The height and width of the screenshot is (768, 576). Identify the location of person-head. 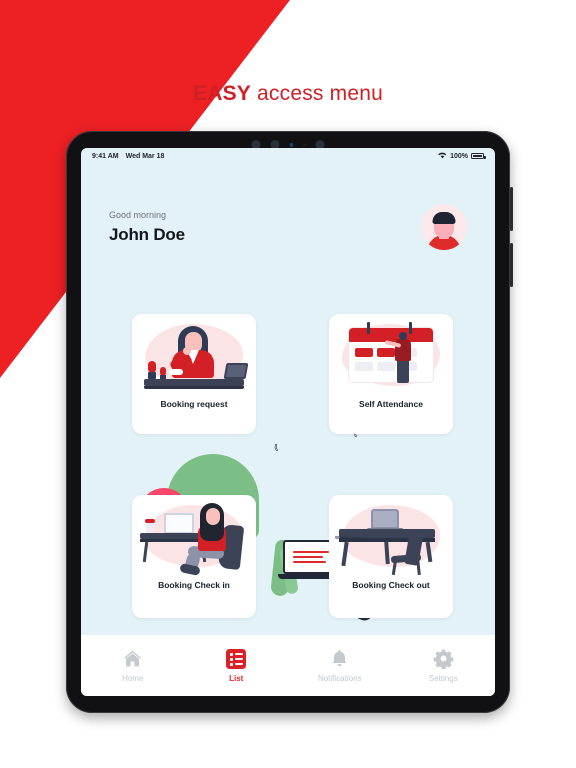
(403, 336).